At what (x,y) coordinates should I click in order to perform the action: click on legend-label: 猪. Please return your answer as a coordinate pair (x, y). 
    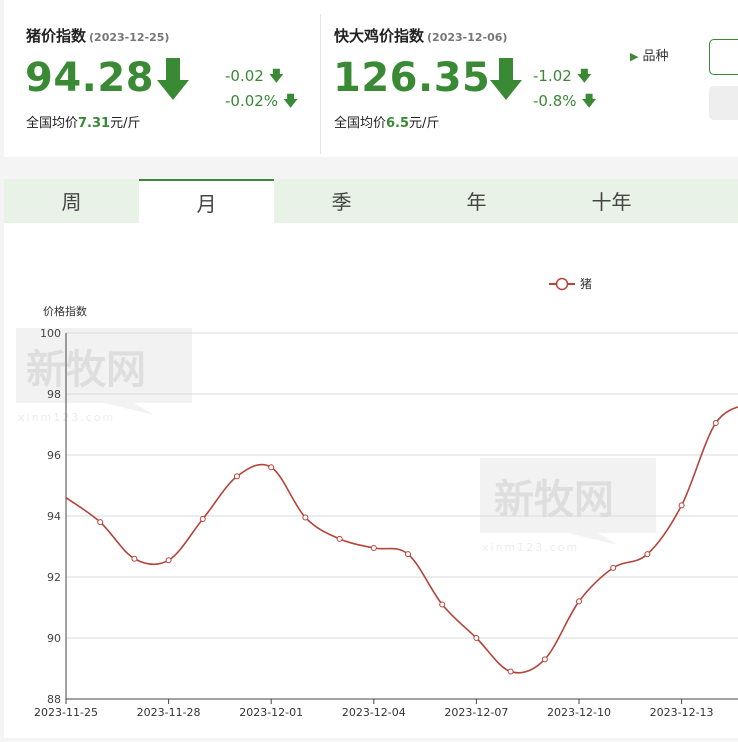
    Looking at the image, I should click on (586, 284).